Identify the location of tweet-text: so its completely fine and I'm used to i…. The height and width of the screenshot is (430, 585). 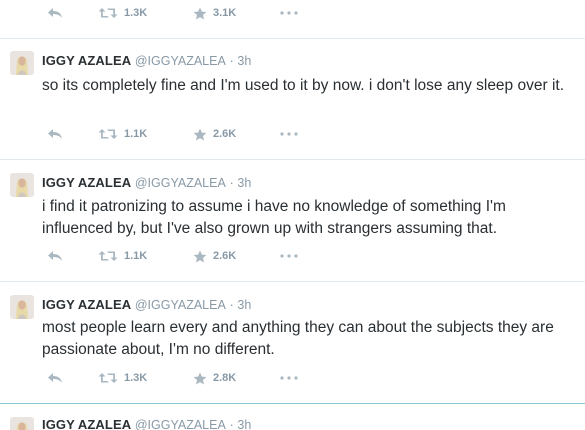
(303, 85).